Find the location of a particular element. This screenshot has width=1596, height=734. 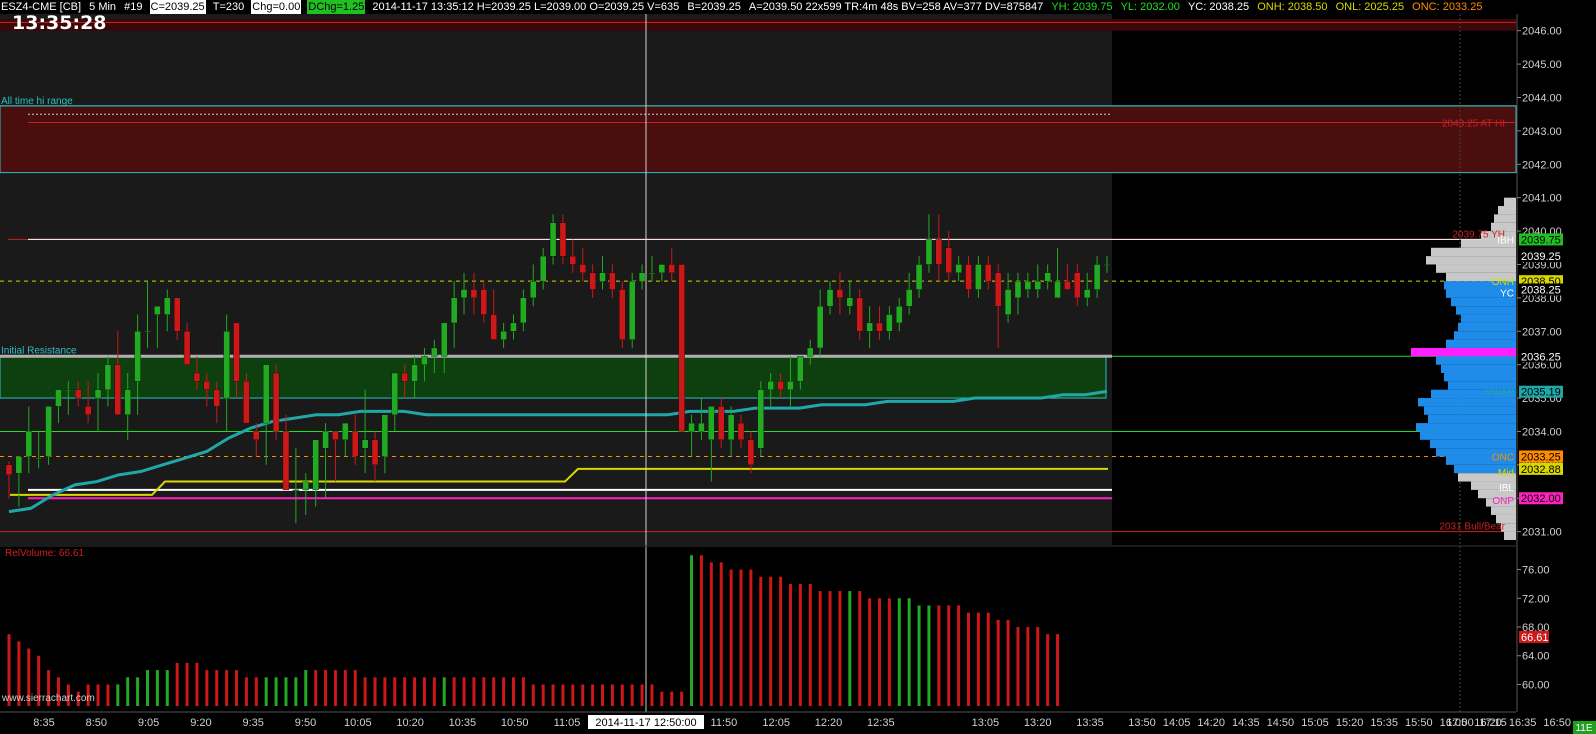

yesterday-low: YL: 2032.00 is located at coordinates (1150, 7).